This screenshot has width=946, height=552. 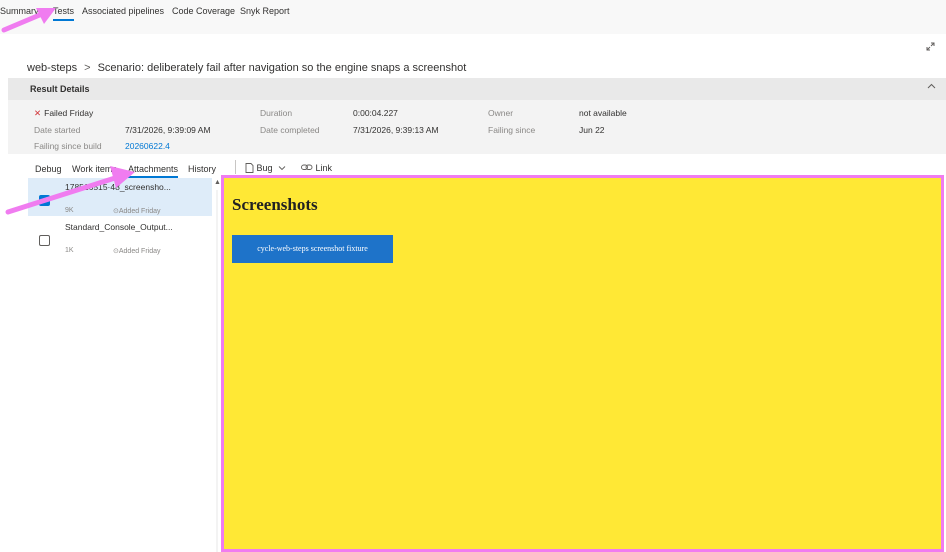 What do you see at coordinates (68, 146) in the screenshot?
I see `failing-since-build-label: Failing since build` at bounding box center [68, 146].